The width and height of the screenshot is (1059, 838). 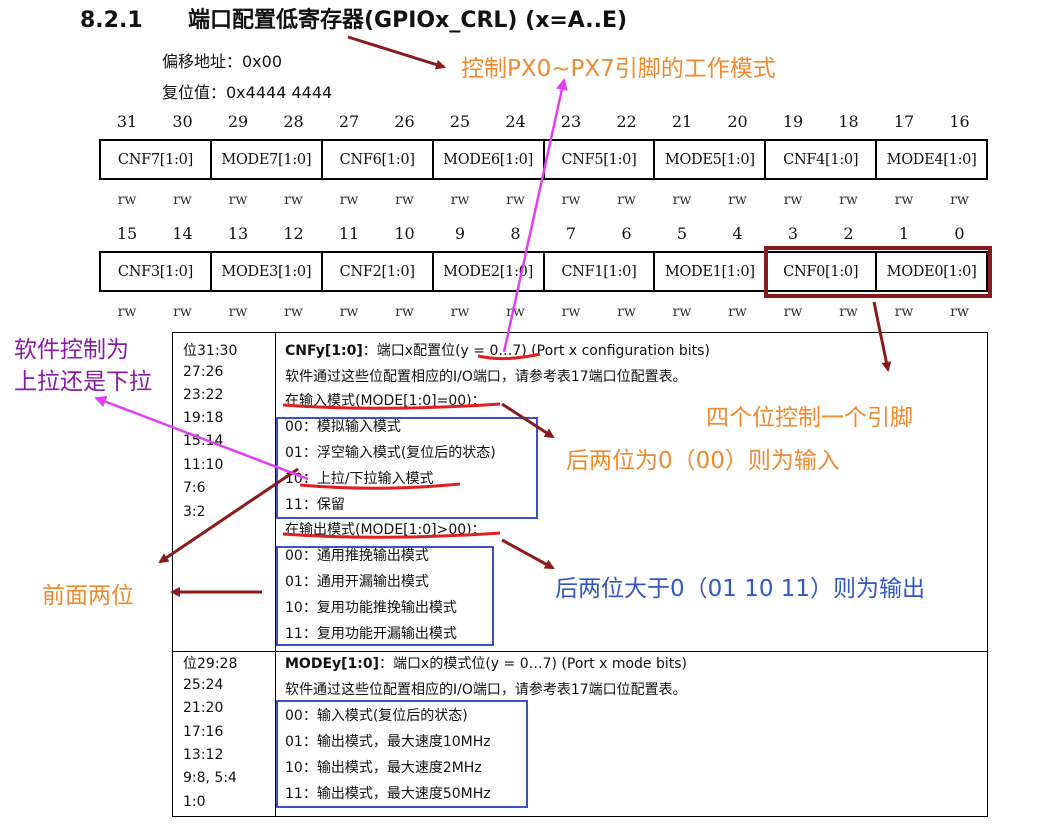 What do you see at coordinates (71, 350) in the screenshot?
I see `annotation-software-pull-line1: 软件控制为` at bounding box center [71, 350].